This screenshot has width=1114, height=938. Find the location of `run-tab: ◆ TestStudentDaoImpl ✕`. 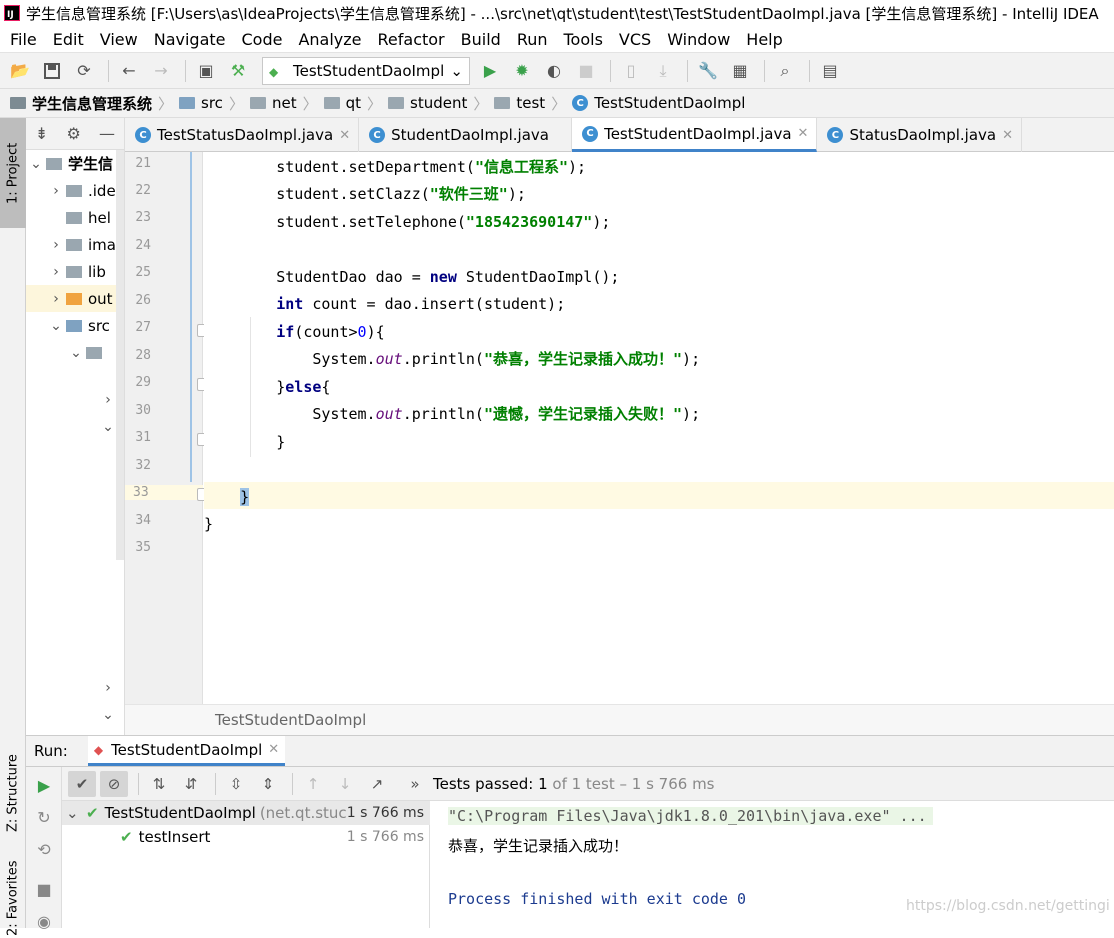

run-tab: ◆ TestStudentDaoImpl ✕ is located at coordinates (186, 751).